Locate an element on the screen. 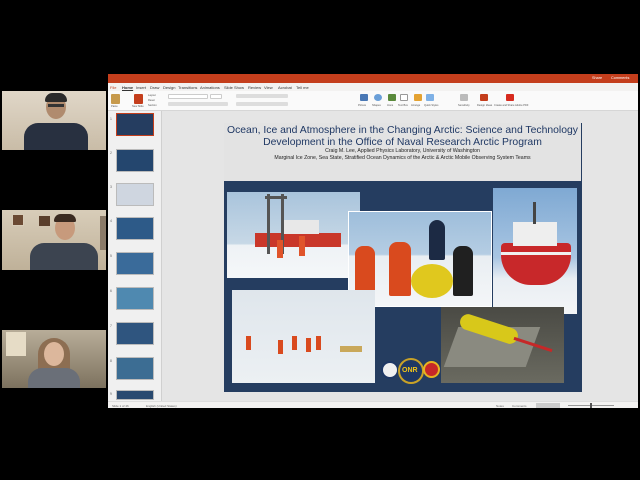 Image resolution: width=640 pixels, height=480 pixels. design-ideas-icon is located at coordinates (484, 97).